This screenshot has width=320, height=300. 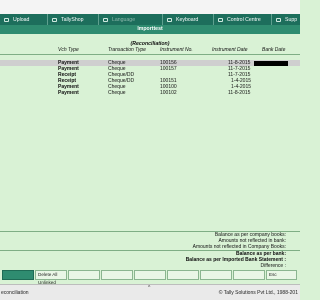 I want to click on status-left-text: econciliation, so click(x=15, y=293).